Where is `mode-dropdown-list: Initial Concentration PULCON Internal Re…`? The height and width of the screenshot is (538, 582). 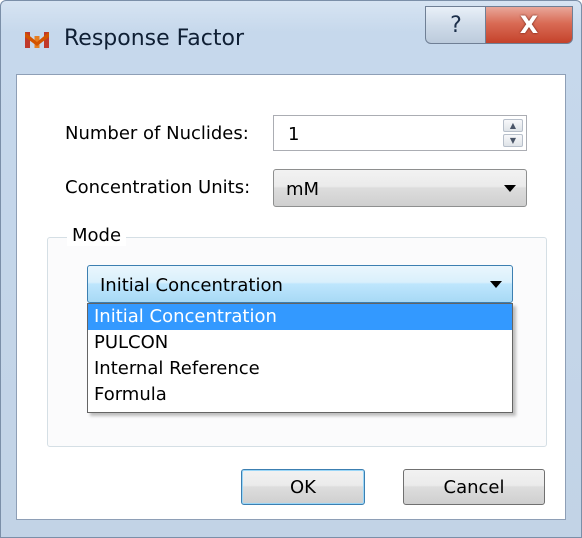
mode-dropdown-list: Initial Concentration PULCON Internal Re… is located at coordinates (300, 358).